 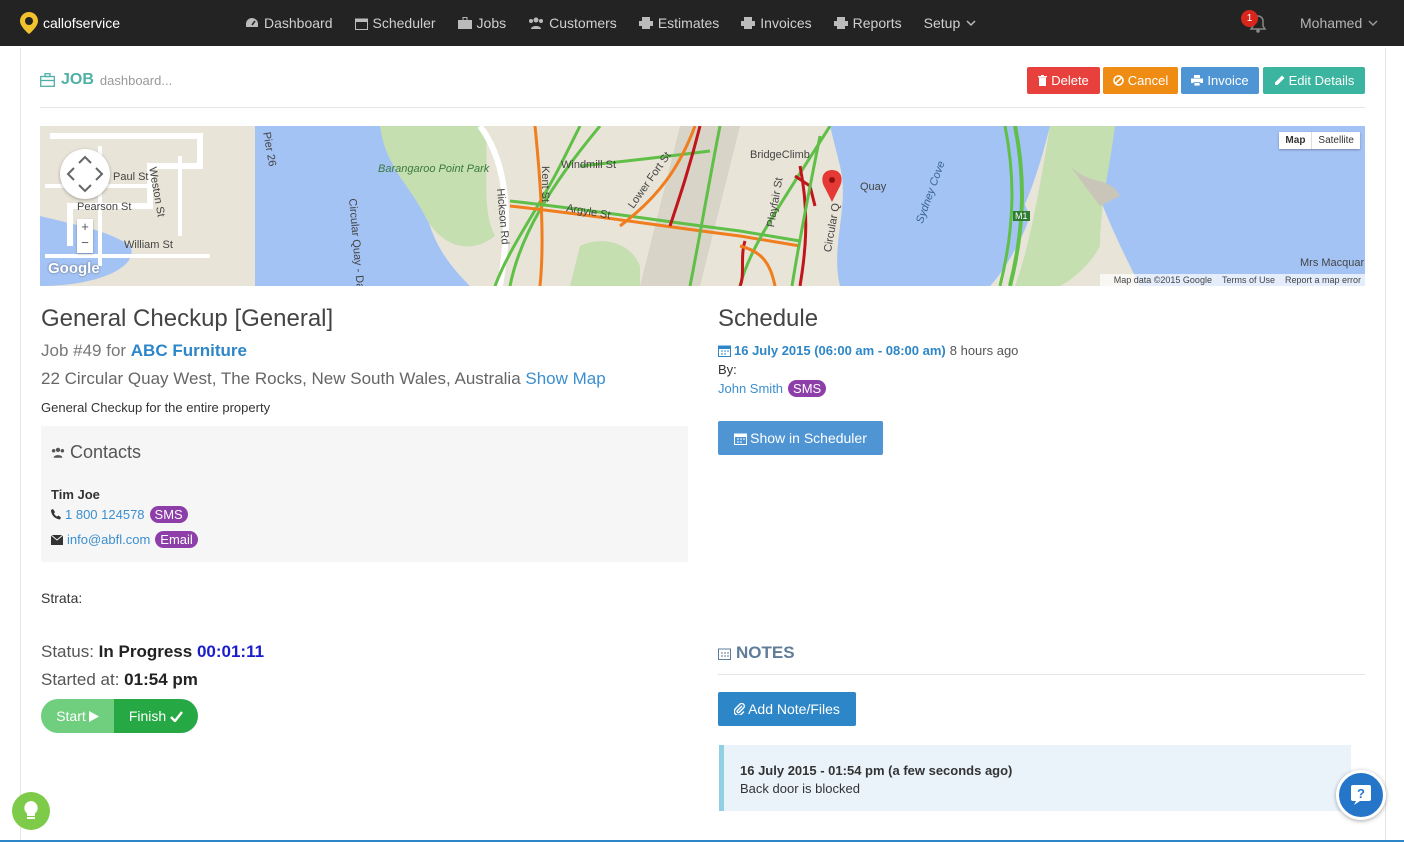 What do you see at coordinates (750, 388) in the screenshot?
I see `assignee-link: John Smith` at bounding box center [750, 388].